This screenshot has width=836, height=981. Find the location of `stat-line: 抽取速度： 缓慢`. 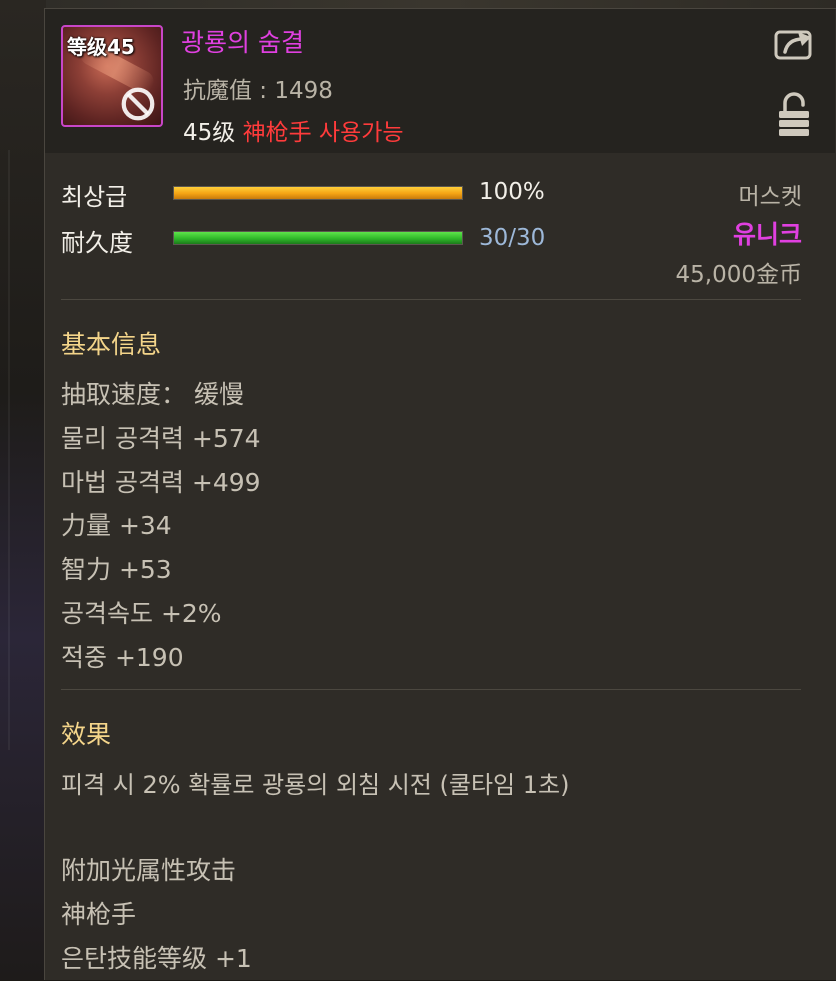

stat-line: 抽取速度： 缓慢 is located at coordinates (152, 394).